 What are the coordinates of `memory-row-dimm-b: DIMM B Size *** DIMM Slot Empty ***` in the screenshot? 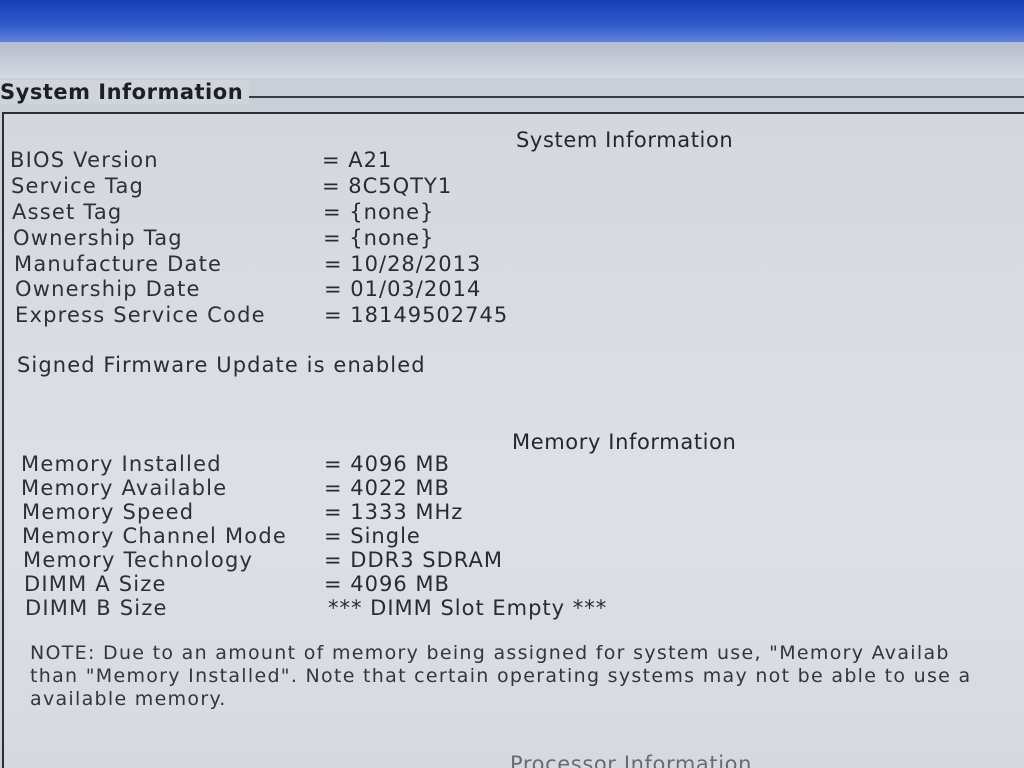 It's located at (504, 609).